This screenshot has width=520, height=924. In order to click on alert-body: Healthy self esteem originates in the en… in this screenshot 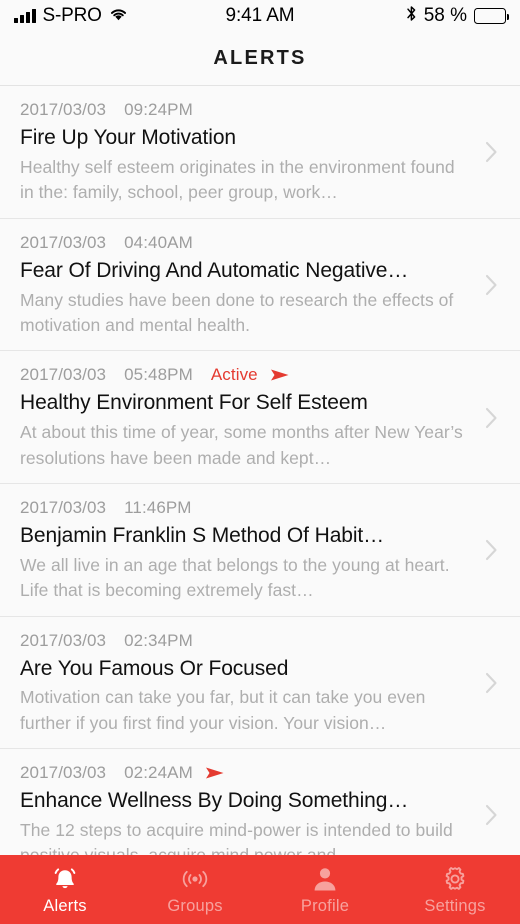, I will do `click(237, 179)`.